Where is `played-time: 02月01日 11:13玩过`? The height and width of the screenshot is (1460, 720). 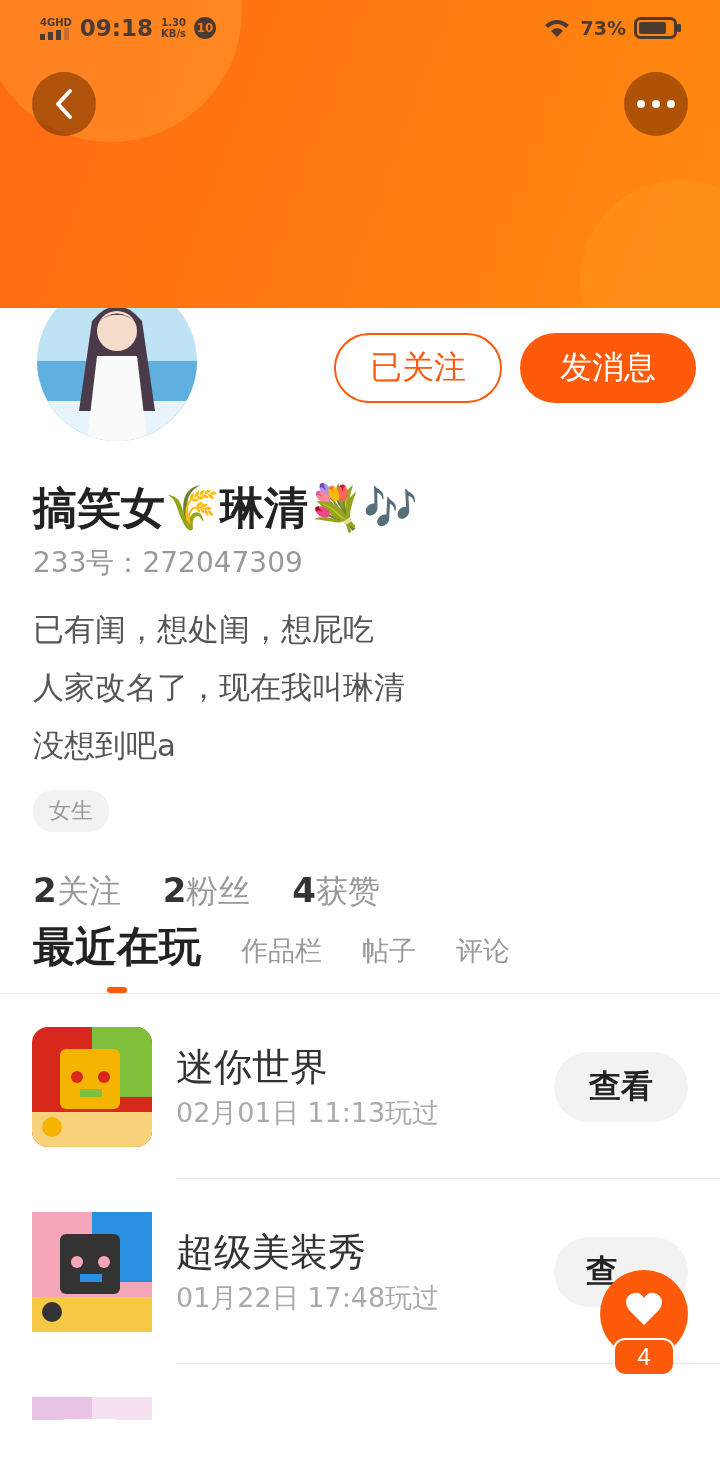 played-time: 02月01日 11:13玩过 is located at coordinates (308, 1113).